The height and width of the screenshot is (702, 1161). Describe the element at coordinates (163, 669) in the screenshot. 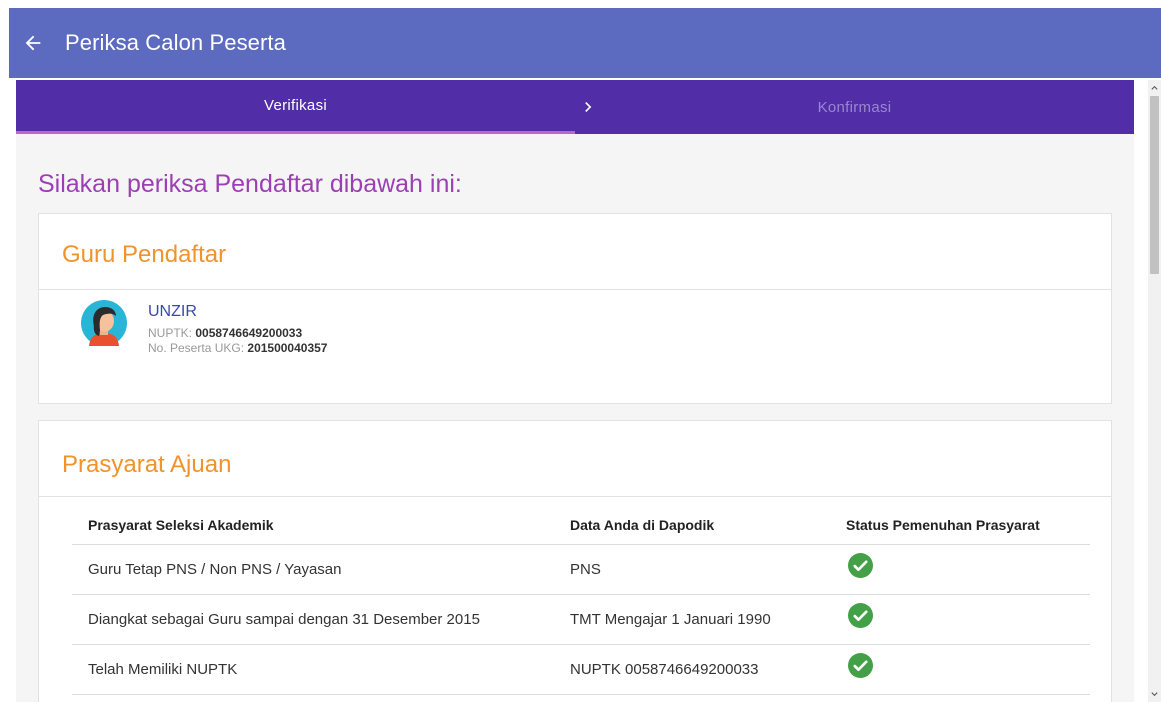

I see `requirement-cell: Telah Memiliki NUPTK` at that location.